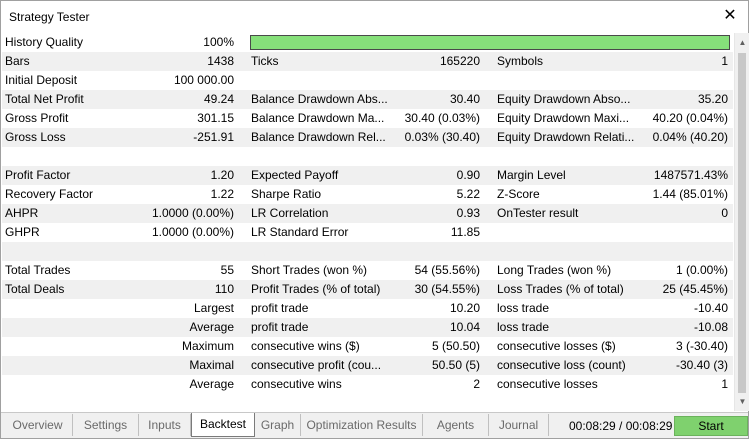 The image size is (749, 439). What do you see at coordinates (367, 61) in the screenshot?
I see `table-row: Bars 1438 Ticks 165220 Symbols 1` at bounding box center [367, 61].